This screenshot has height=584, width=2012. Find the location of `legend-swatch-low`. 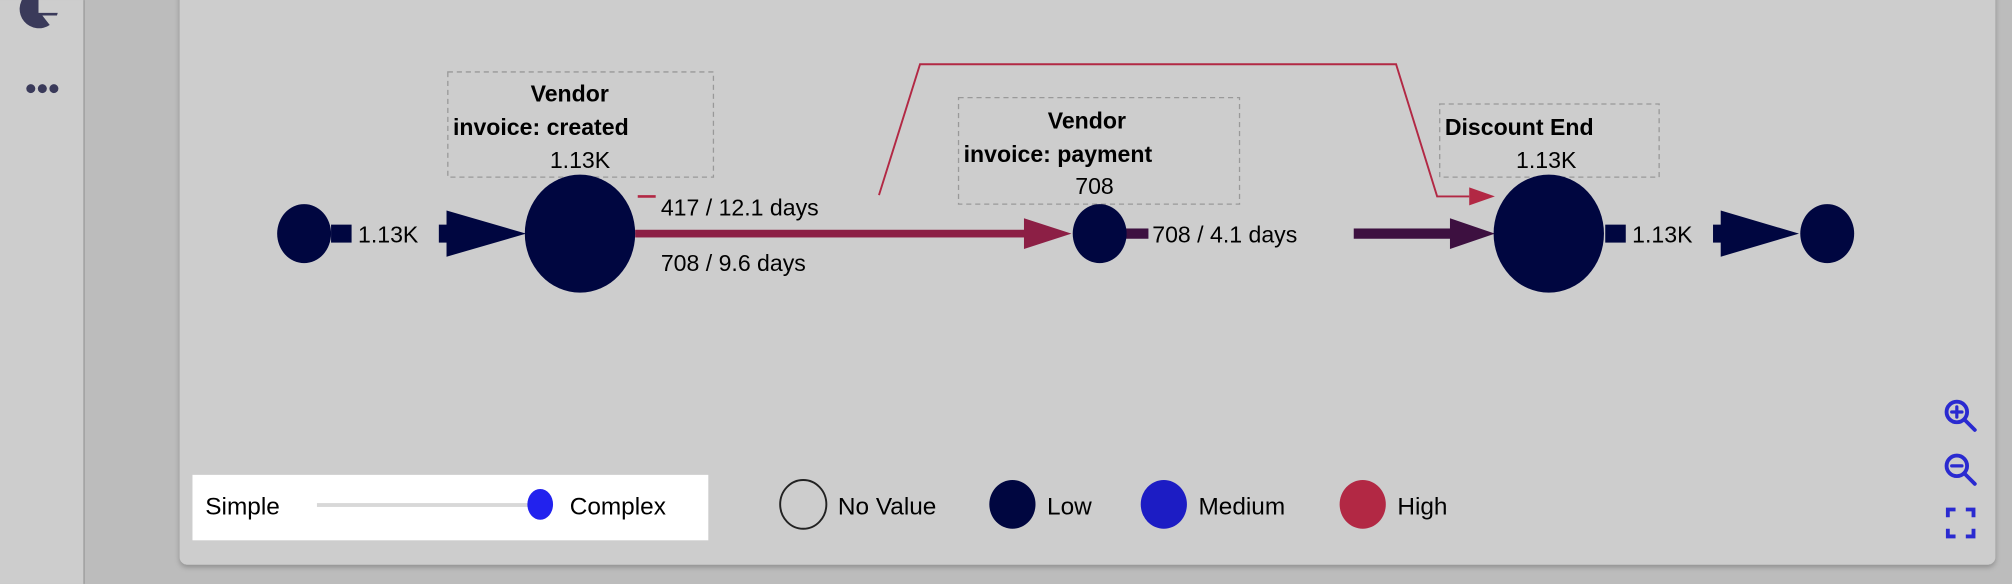

legend-swatch-low is located at coordinates (1012, 504).